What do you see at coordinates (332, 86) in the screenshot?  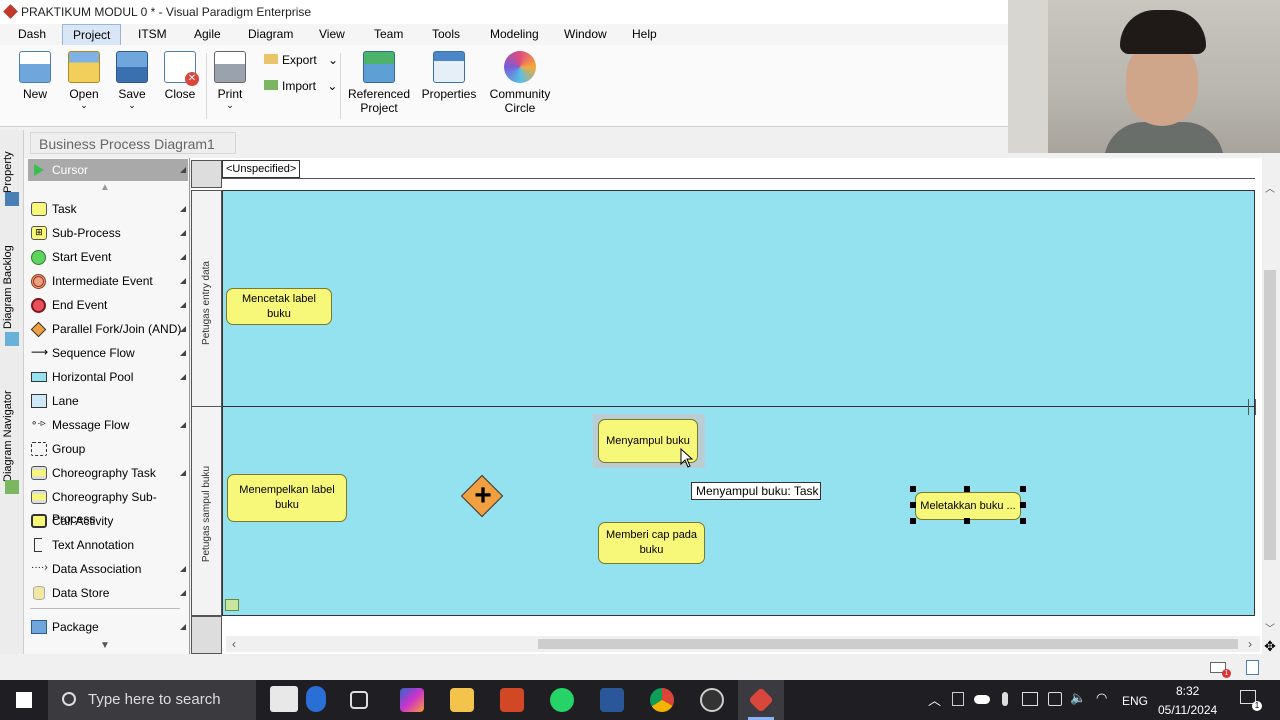 I see `import-dropdown-icon: ⌄` at bounding box center [332, 86].